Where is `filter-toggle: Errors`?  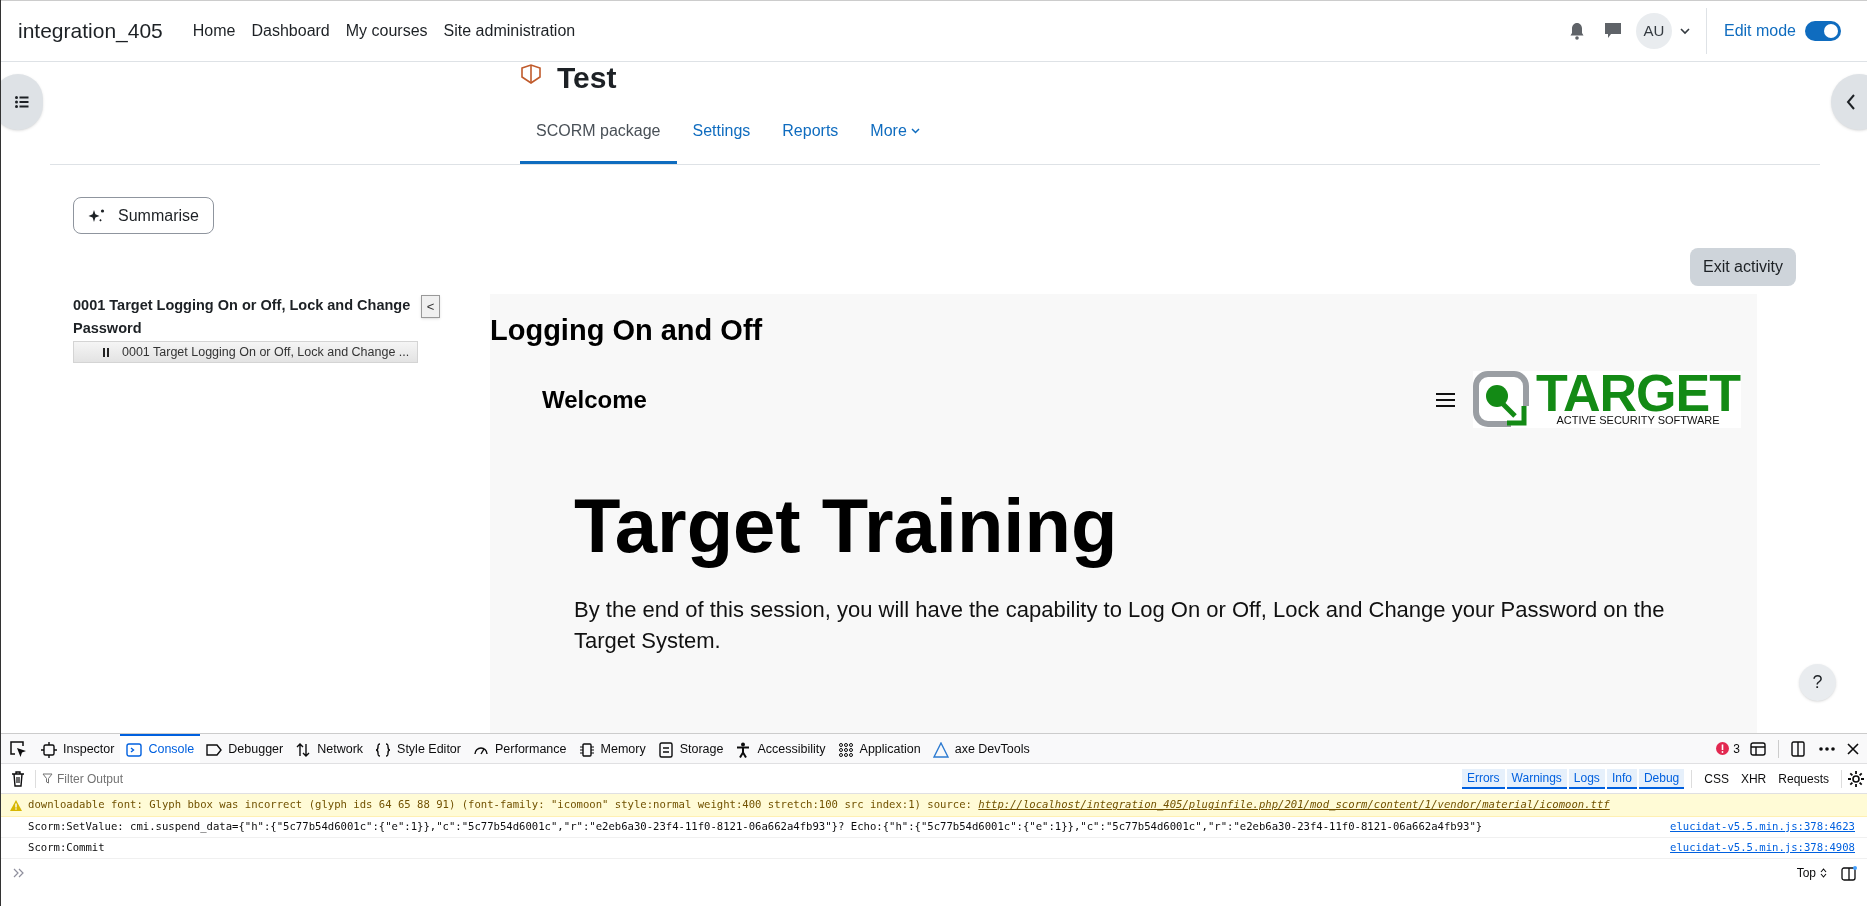 filter-toggle: Errors is located at coordinates (1483, 778).